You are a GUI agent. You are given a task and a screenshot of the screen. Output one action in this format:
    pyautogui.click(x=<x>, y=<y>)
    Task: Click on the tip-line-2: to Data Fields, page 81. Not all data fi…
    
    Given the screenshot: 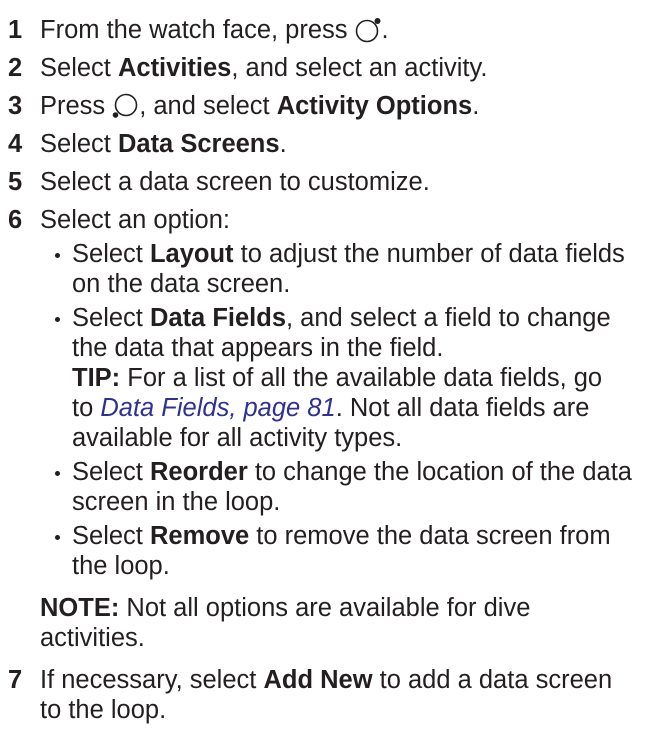 What is the action you would take?
    pyautogui.click(x=330, y=408)
    